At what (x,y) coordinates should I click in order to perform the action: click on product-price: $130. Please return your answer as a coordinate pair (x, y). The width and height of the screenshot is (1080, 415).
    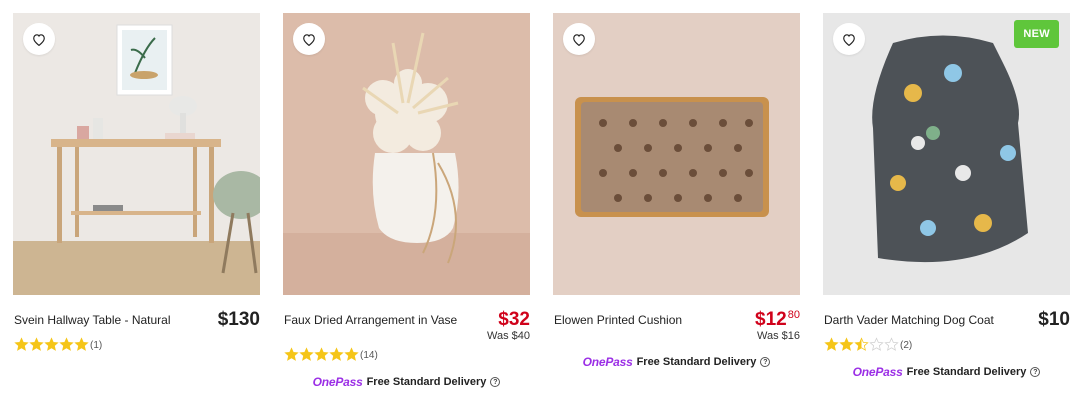
    Looking at the image, I should click on (238, 319).